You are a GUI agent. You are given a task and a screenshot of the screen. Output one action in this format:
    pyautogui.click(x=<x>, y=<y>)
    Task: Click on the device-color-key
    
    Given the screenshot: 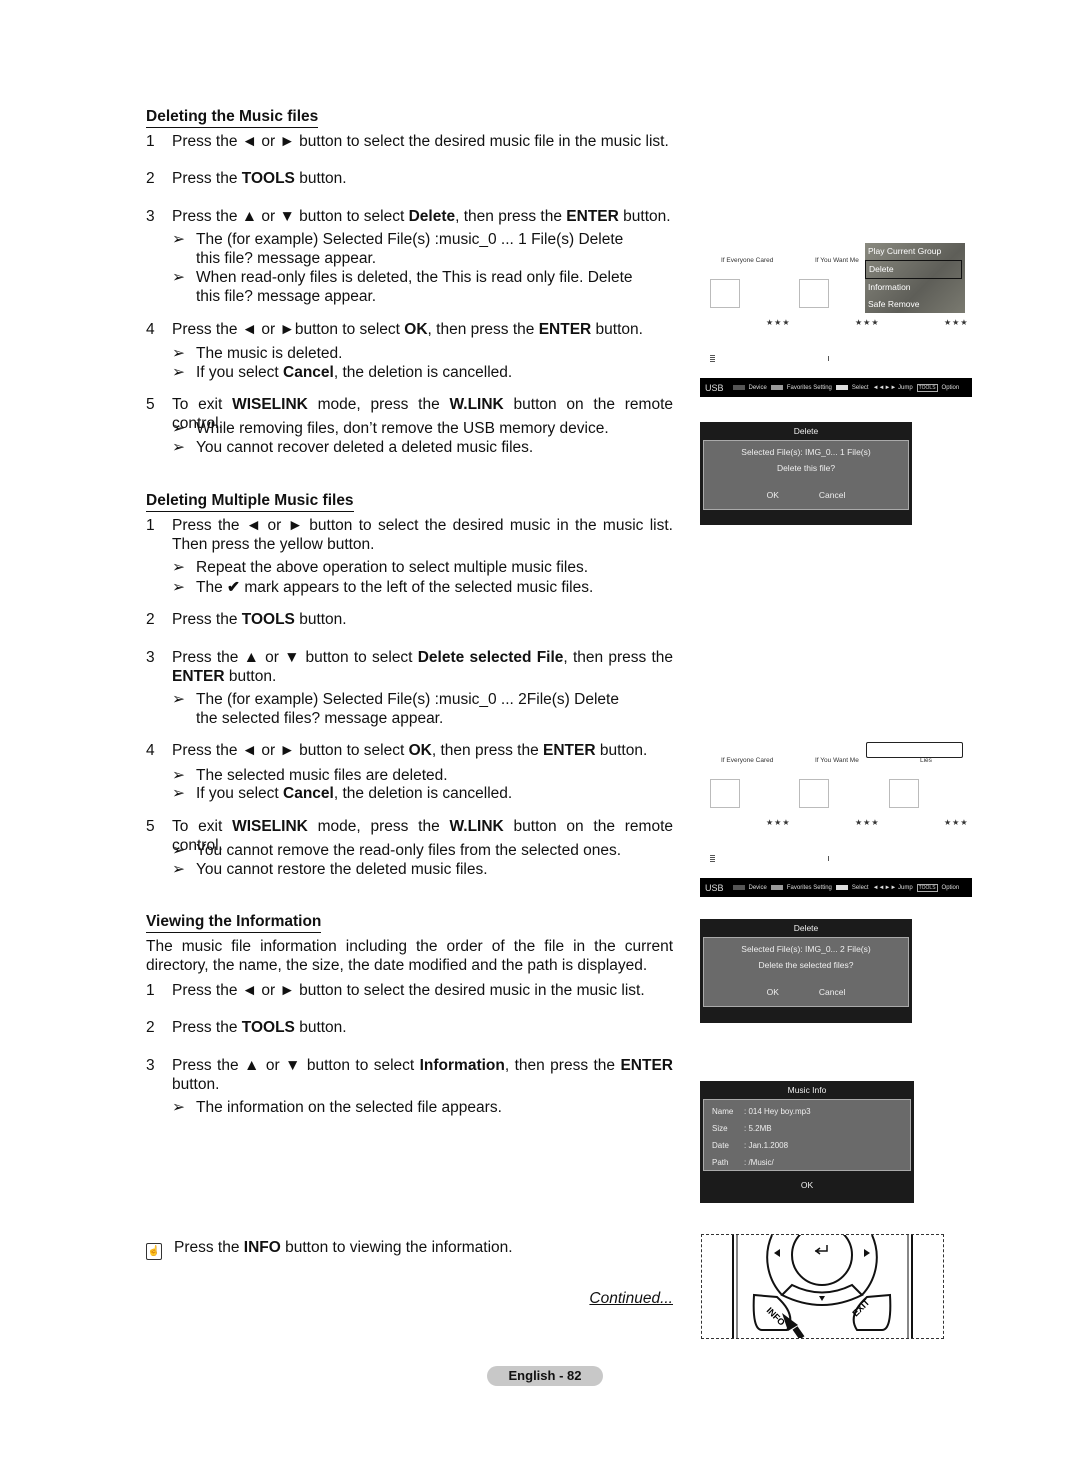 What is the action you would take?
    pyautogui.click(x=738, y=387)
    